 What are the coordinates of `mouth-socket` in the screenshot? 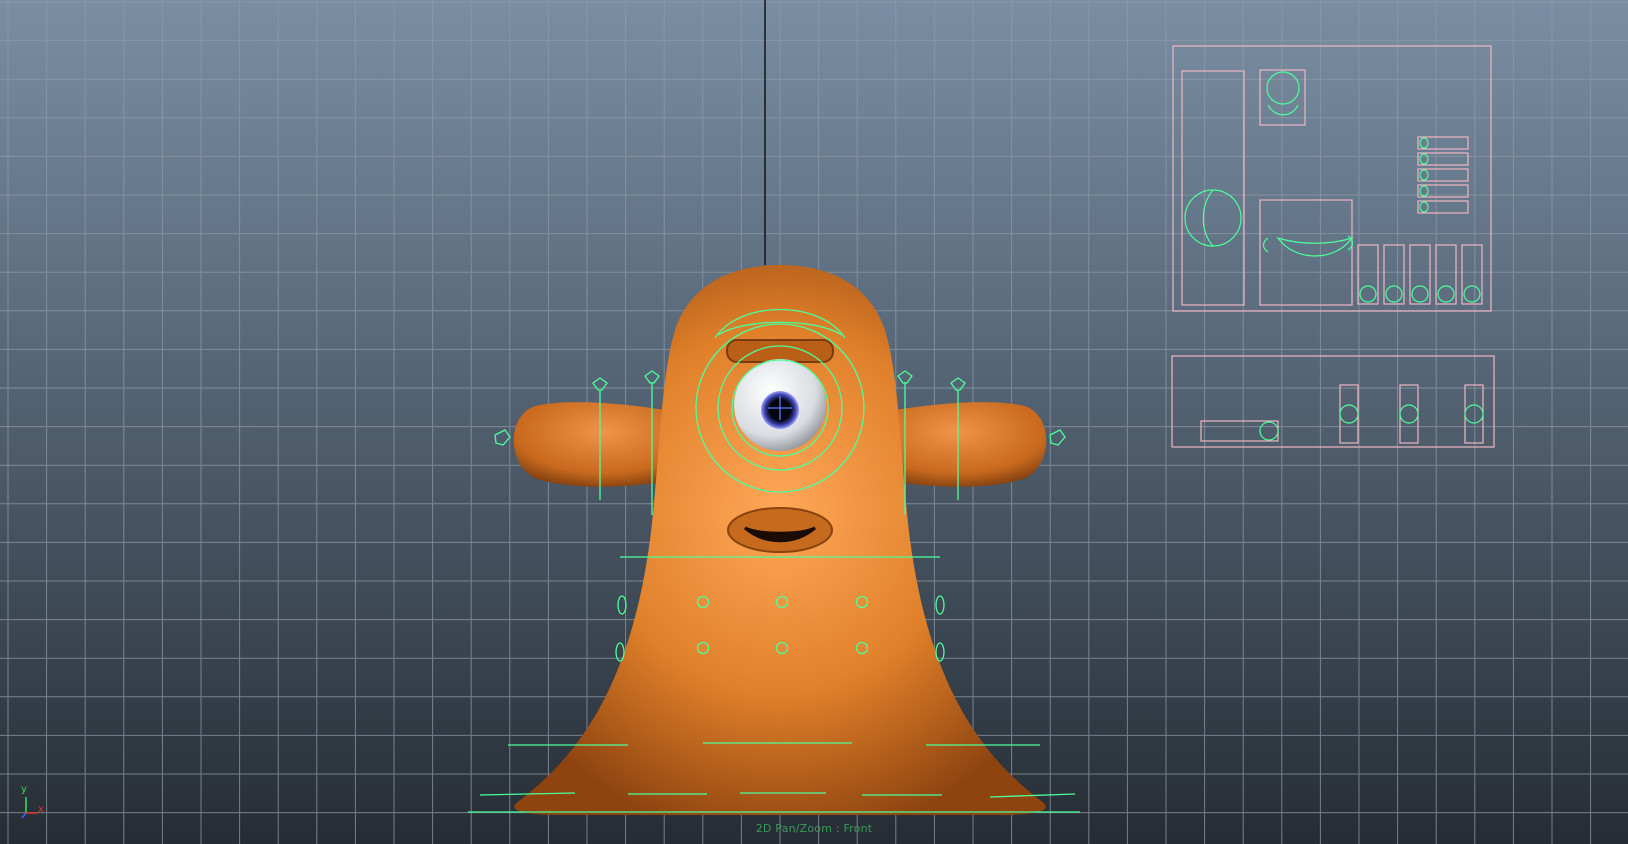 It's located at (780, 530).